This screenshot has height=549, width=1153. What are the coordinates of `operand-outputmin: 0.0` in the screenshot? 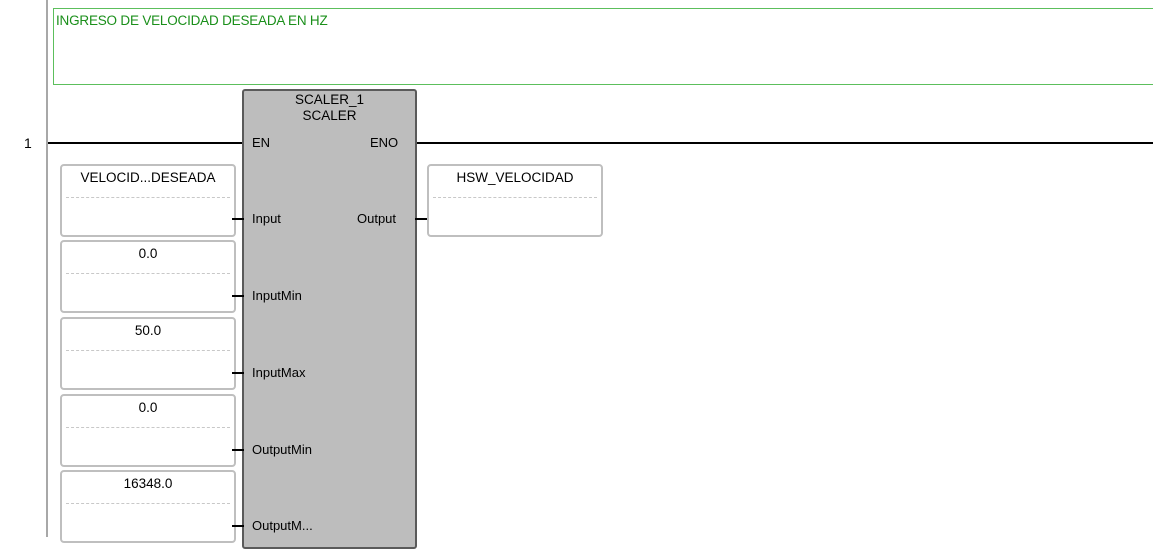 It's located at (148, 430).